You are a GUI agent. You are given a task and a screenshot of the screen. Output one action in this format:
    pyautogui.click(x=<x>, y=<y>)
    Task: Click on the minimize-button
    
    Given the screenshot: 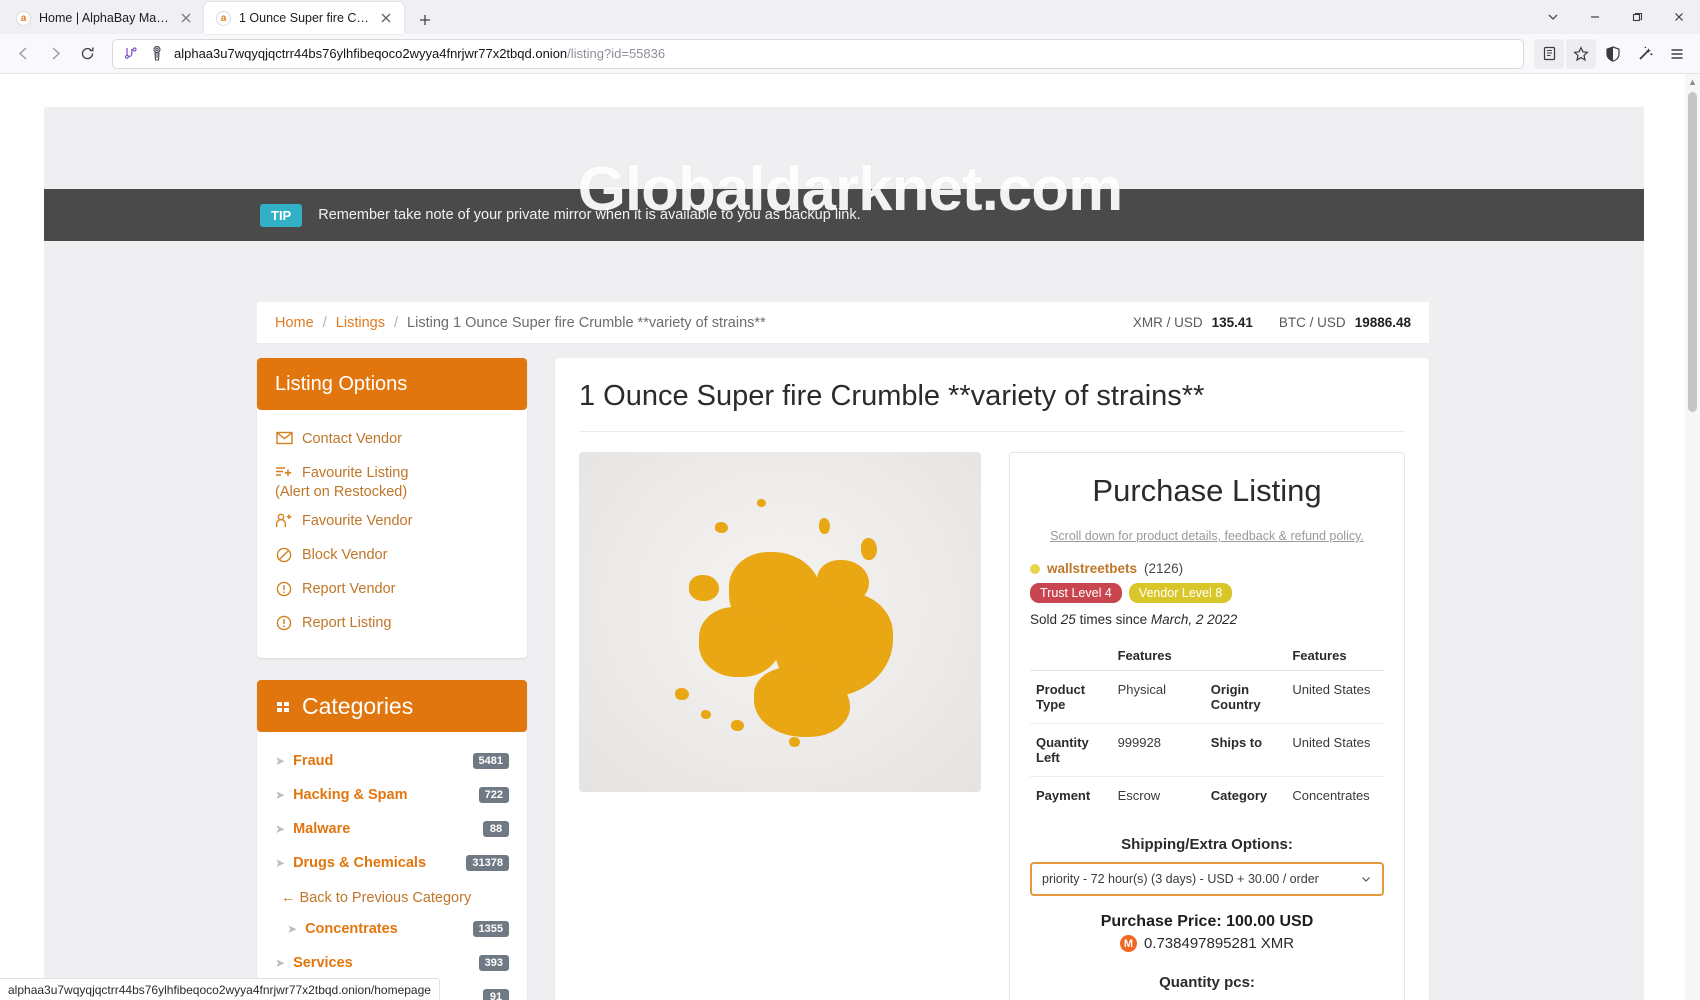 What is the action you would take?
    pyautogui.click(x=1595, y=17)
    